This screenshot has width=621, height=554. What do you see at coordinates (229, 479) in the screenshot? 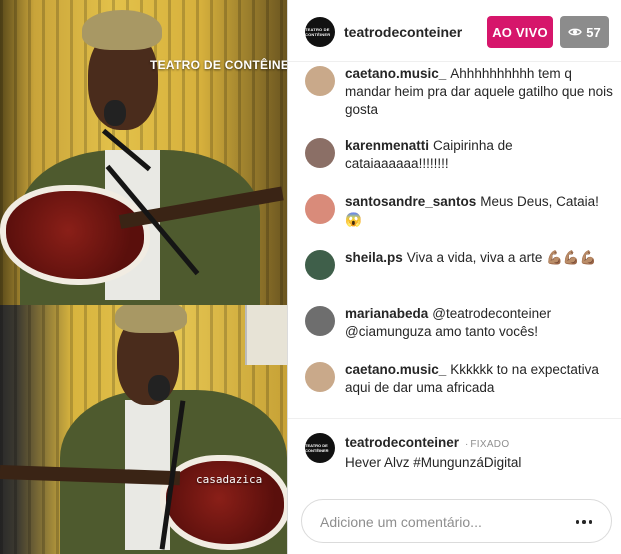
I see `watermark-bottom: casadazica` at bounding box center [229, 479].